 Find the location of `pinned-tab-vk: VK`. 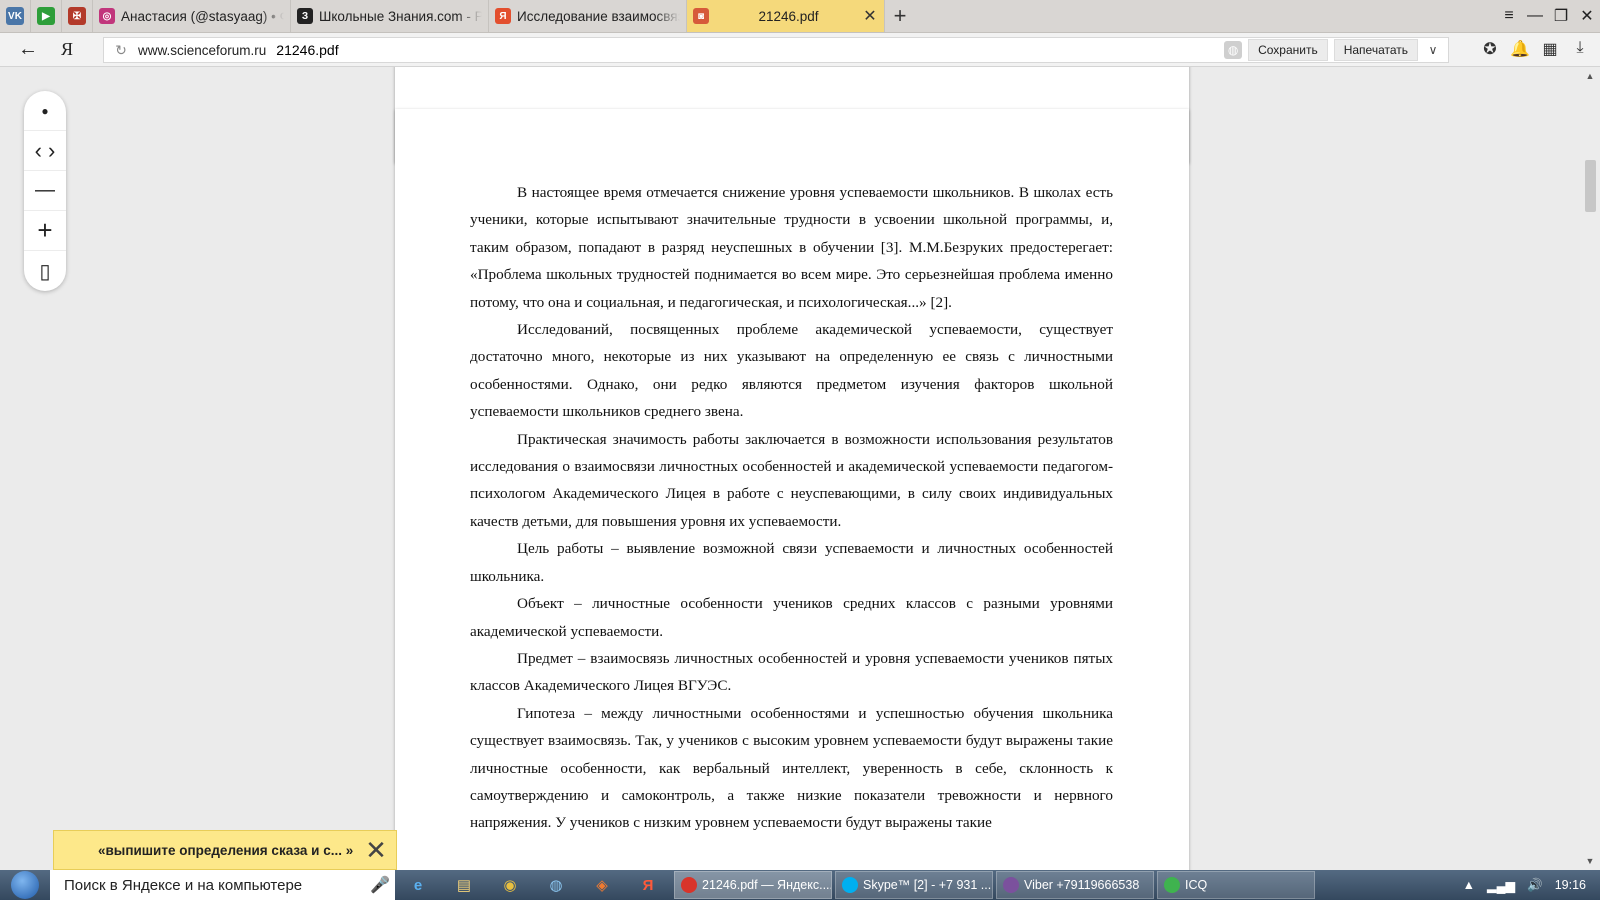

pinned-tab-vk: VK is located at coordinates (15, 16).